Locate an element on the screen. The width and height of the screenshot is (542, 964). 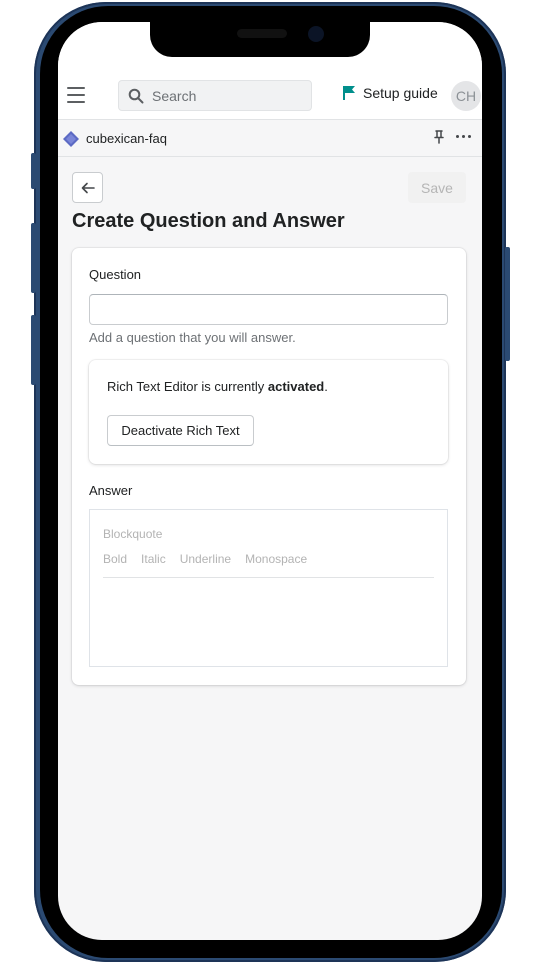
rich-text-status: Rich Text Editor is currently activated. is located at coordinates (217, 386).